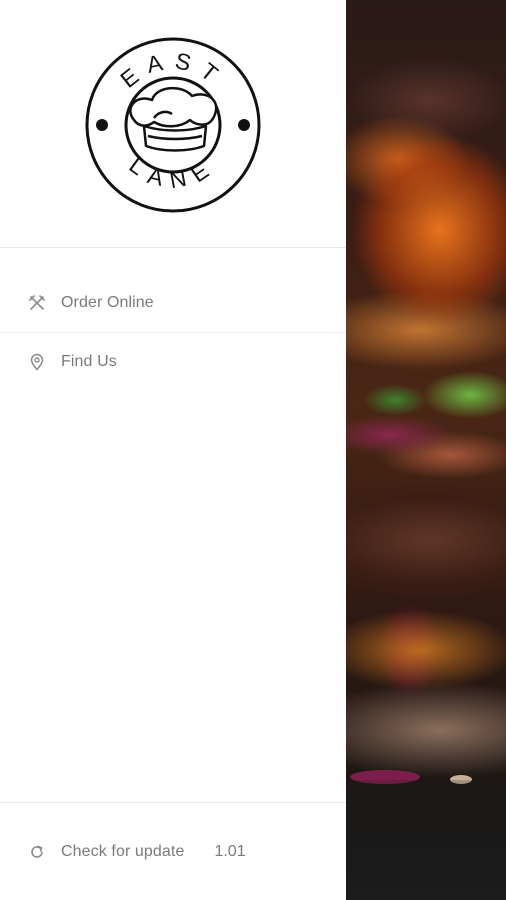 The image size is (506, 900). Describe the element at coordinates (107, 302) in the screenshot. I see `menu-item-label: Order Online` at that location.